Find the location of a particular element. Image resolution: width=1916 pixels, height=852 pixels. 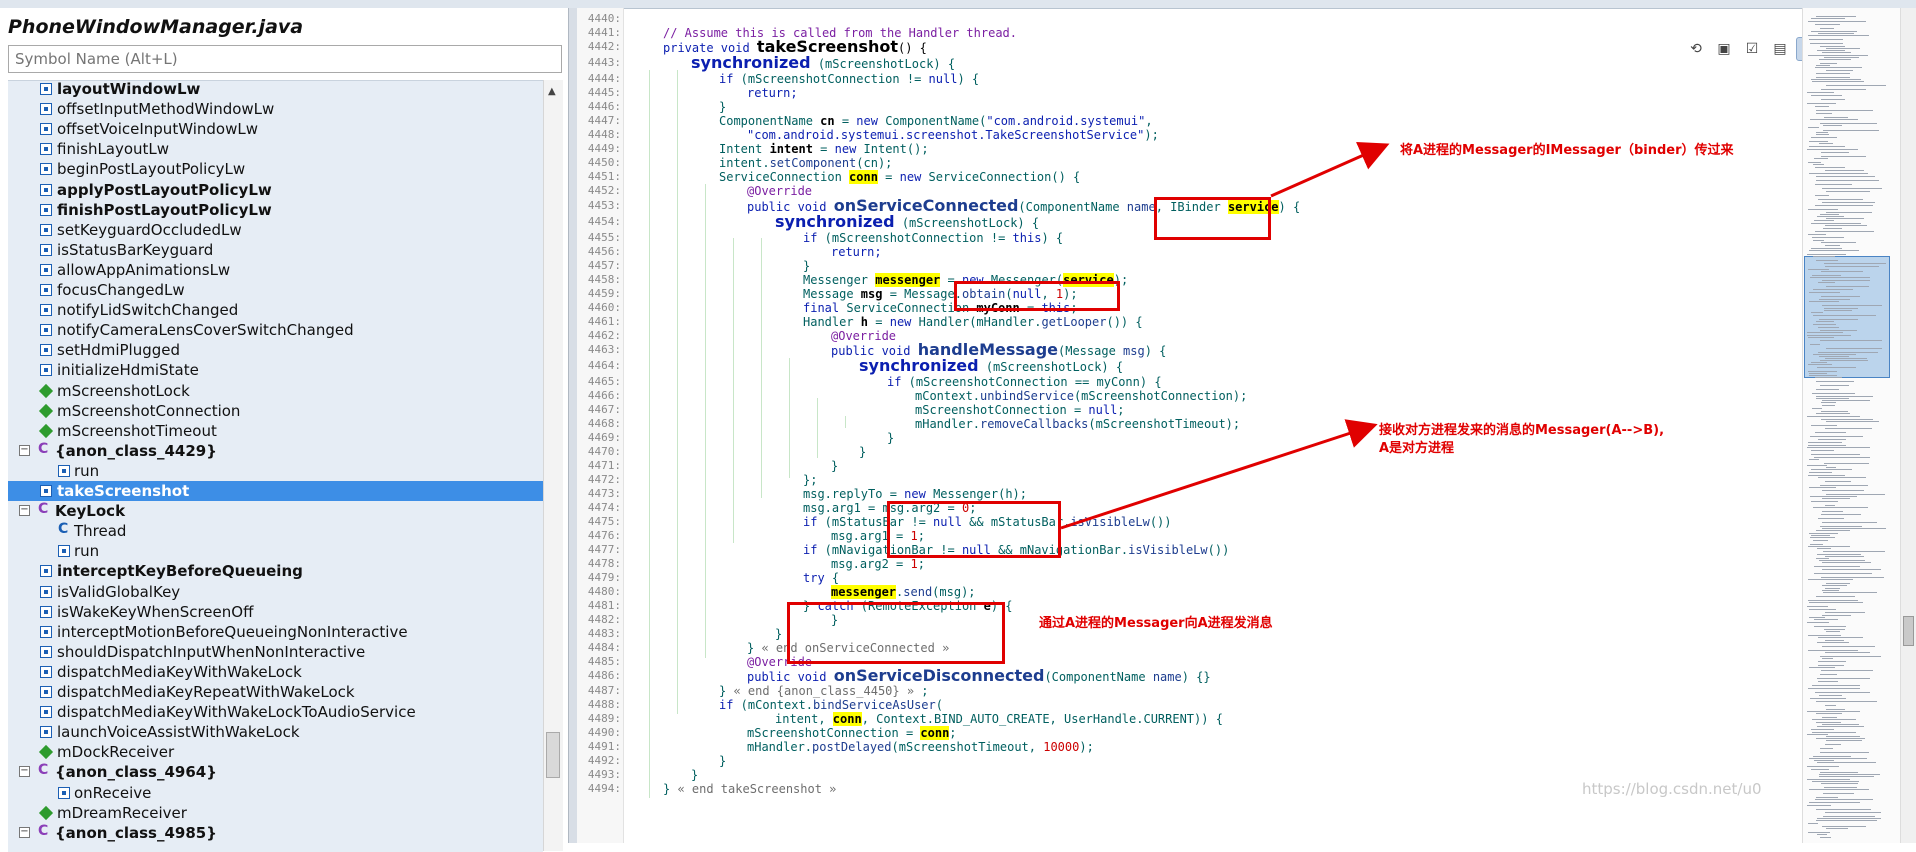

annotation-3: 通过A进程的Messager向A进程发消息 is located at coordinates (1156, 623).